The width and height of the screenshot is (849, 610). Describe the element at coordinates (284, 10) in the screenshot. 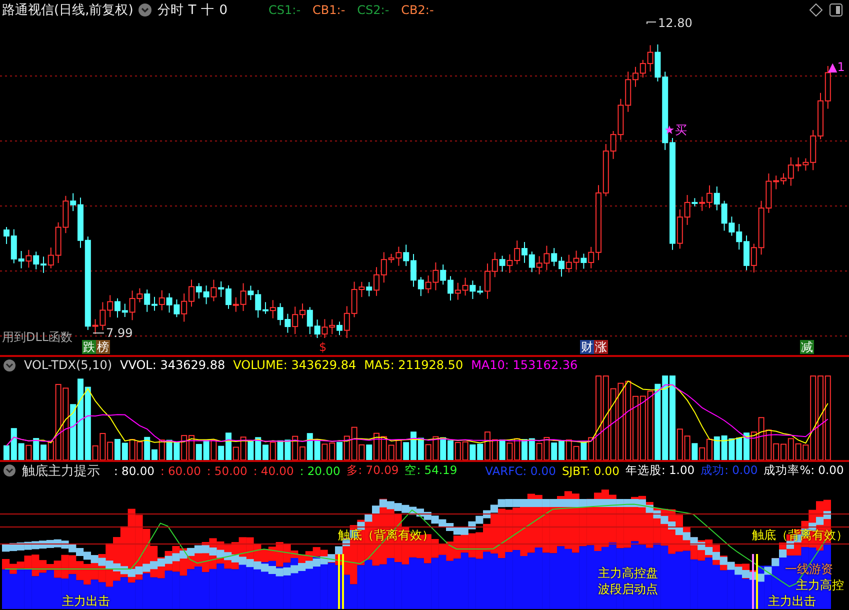

I see `indicator-value: CS1:-` at that location.